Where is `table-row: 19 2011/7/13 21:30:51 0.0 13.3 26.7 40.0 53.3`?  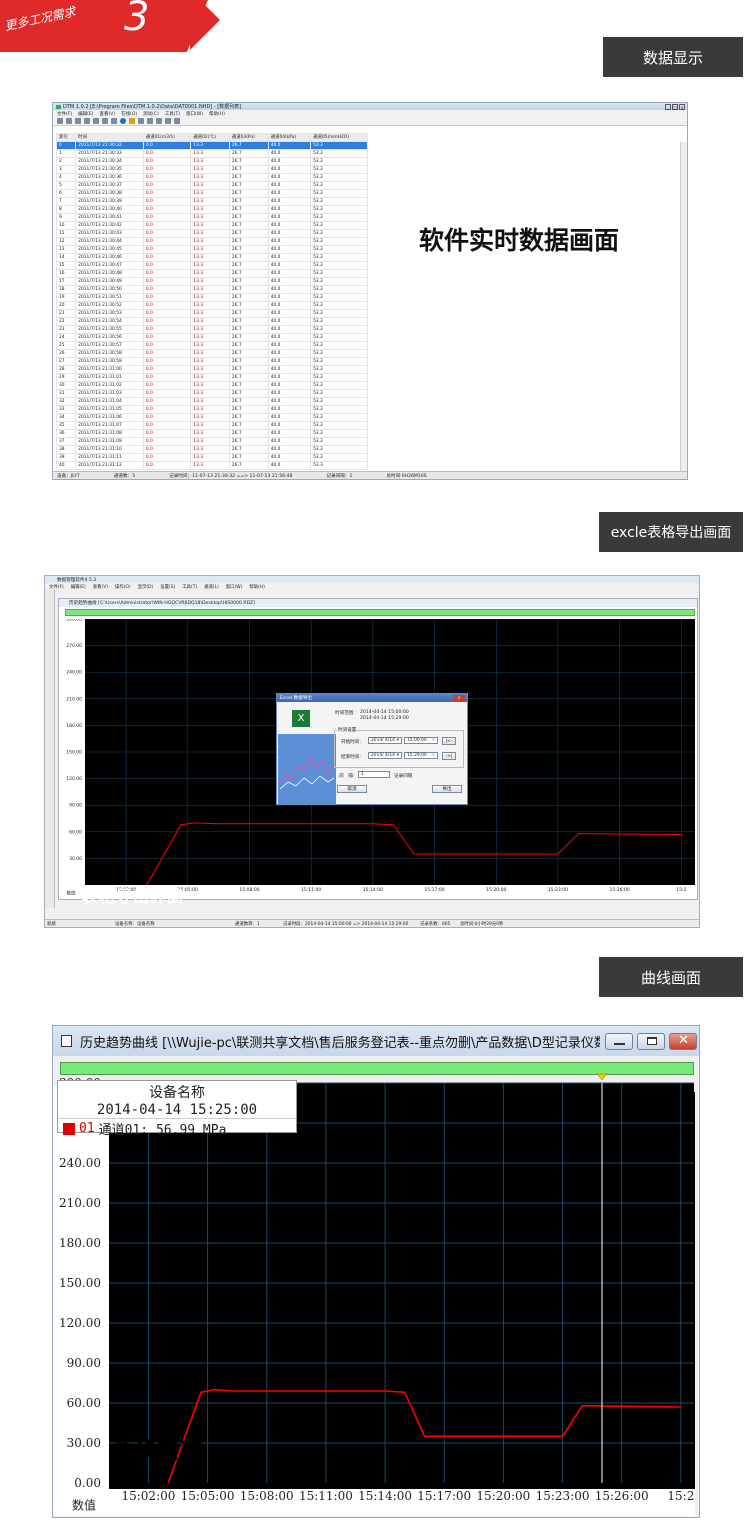 table-row: 19 2011/7/13 21:30:51 0.0 13.3 26.7 40.0 53.3 is located at coordinates (211, 297).